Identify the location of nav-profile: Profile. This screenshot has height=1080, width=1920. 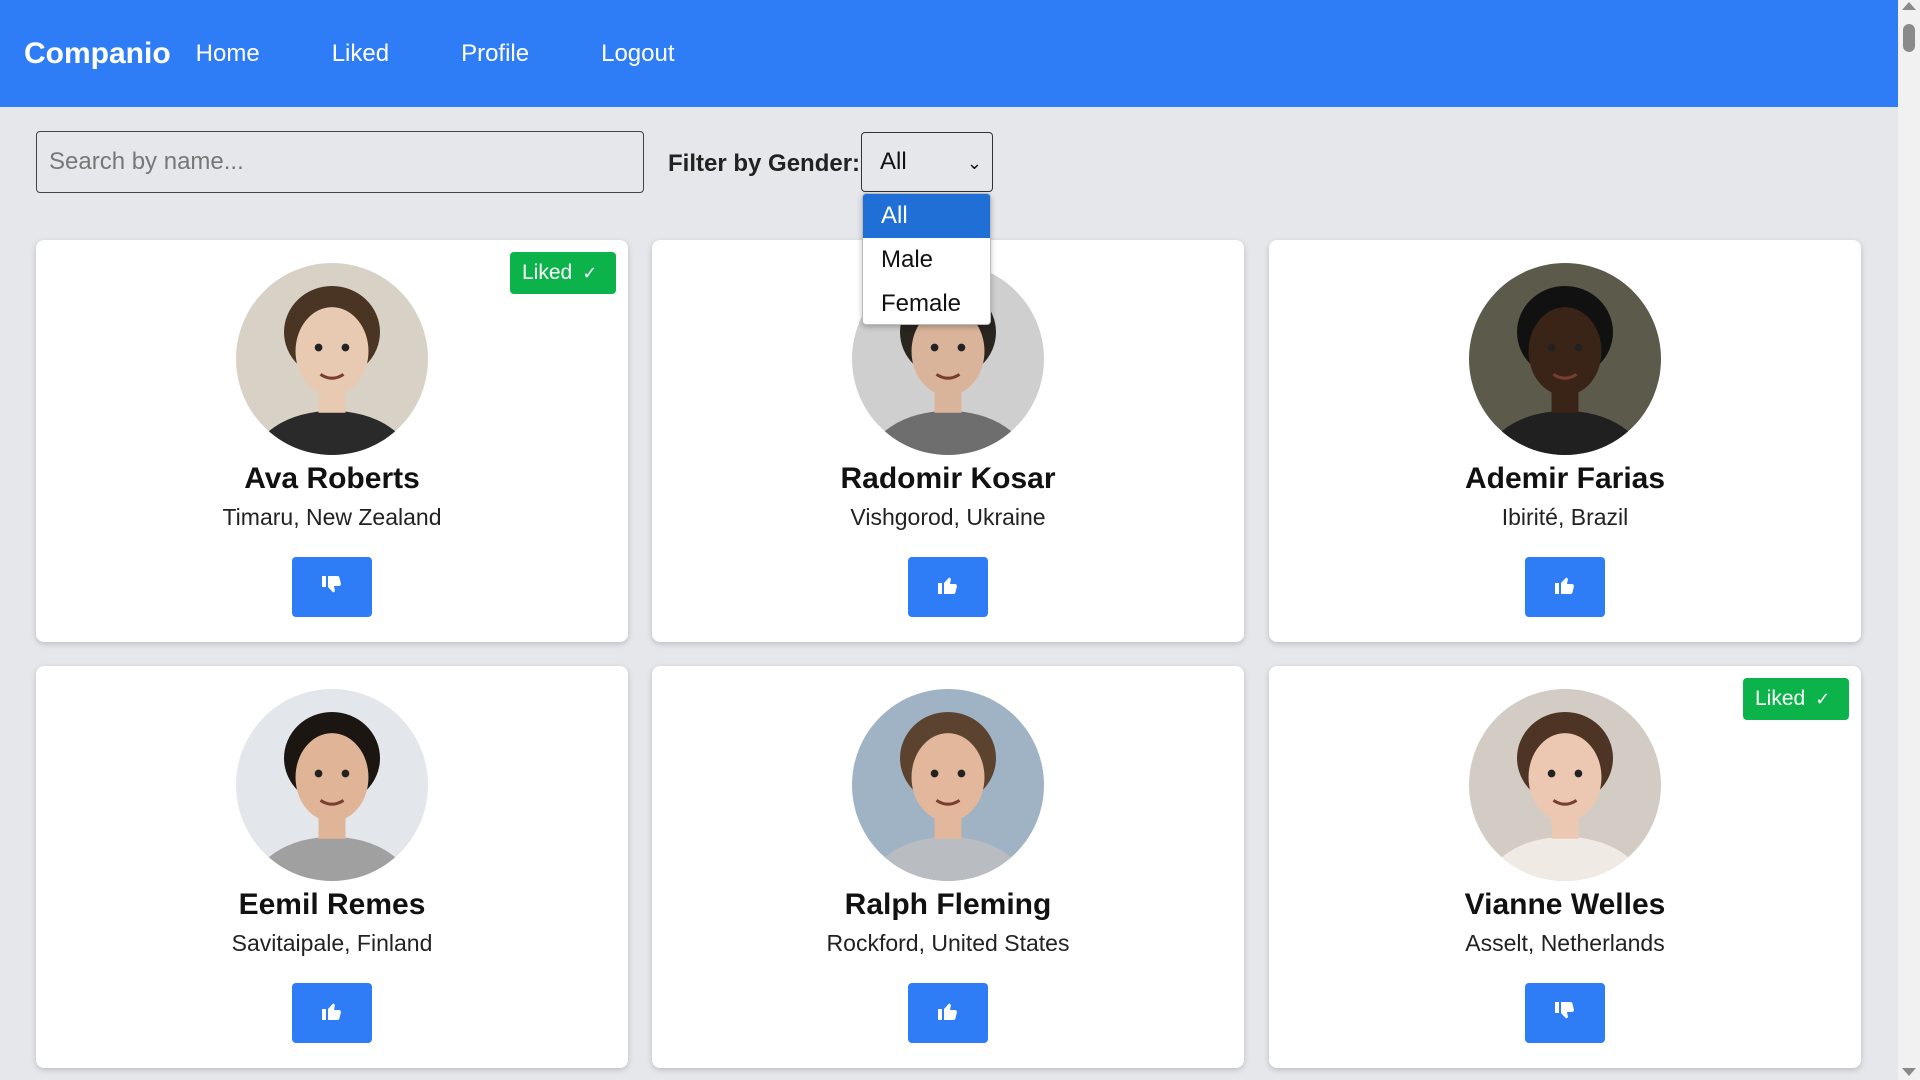
(495, 54).